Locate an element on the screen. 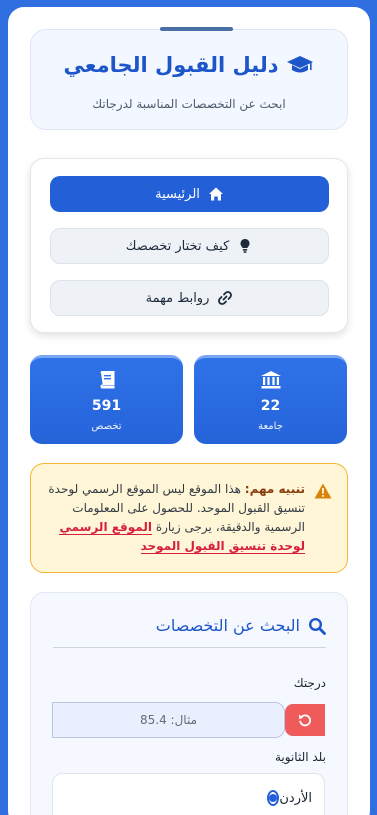 The image size is (377, 815). nav-home-label: الرئيسية is located at coordinates (177, 194).